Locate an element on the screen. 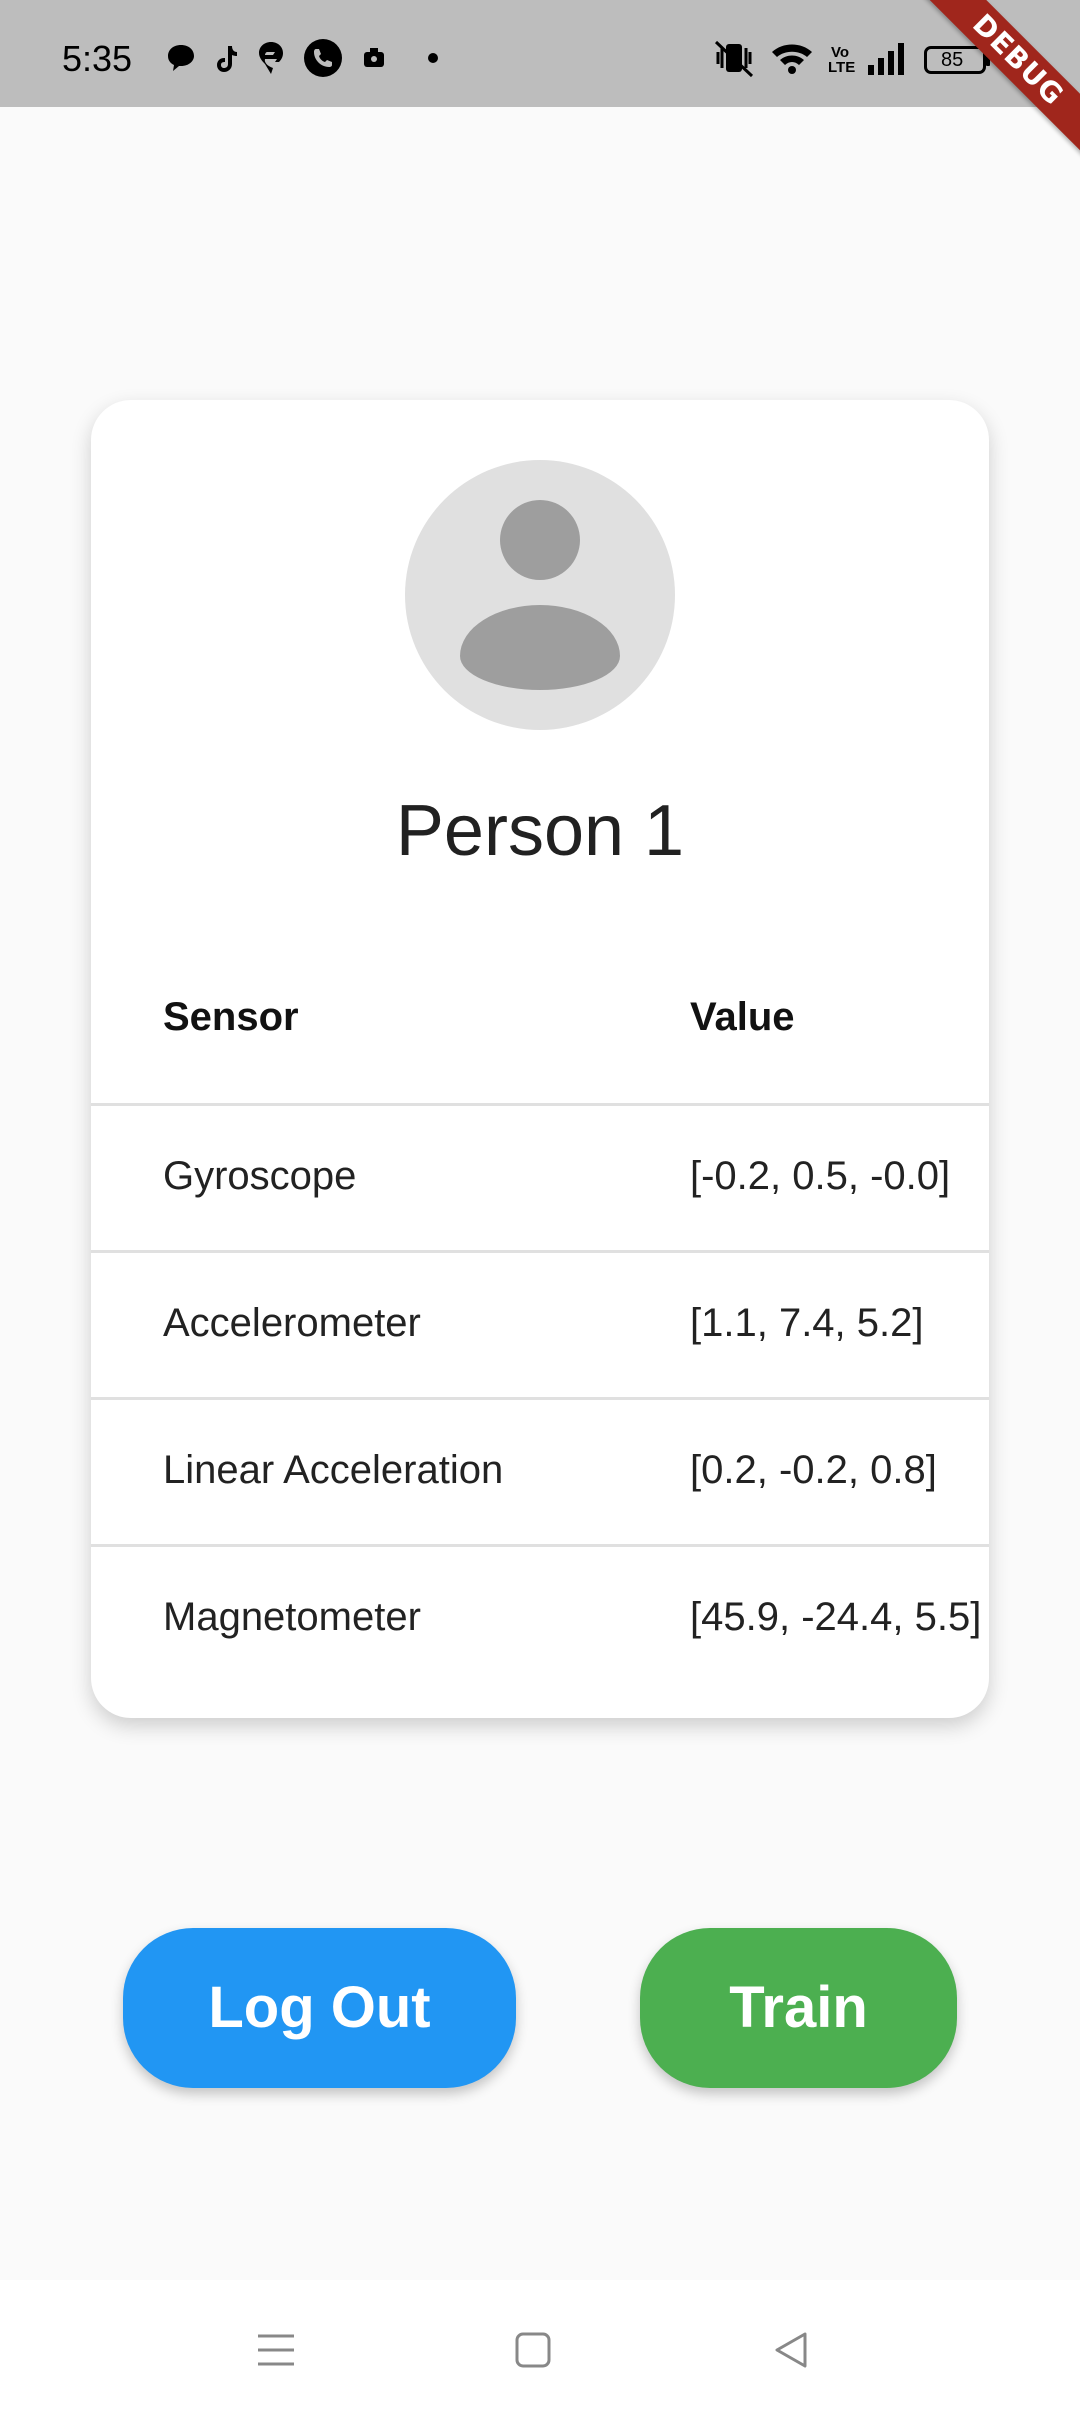 Image resolution: width=1080 pixels, height=2412 pixels. navigation-bar is located at coordinates (540, 2346).